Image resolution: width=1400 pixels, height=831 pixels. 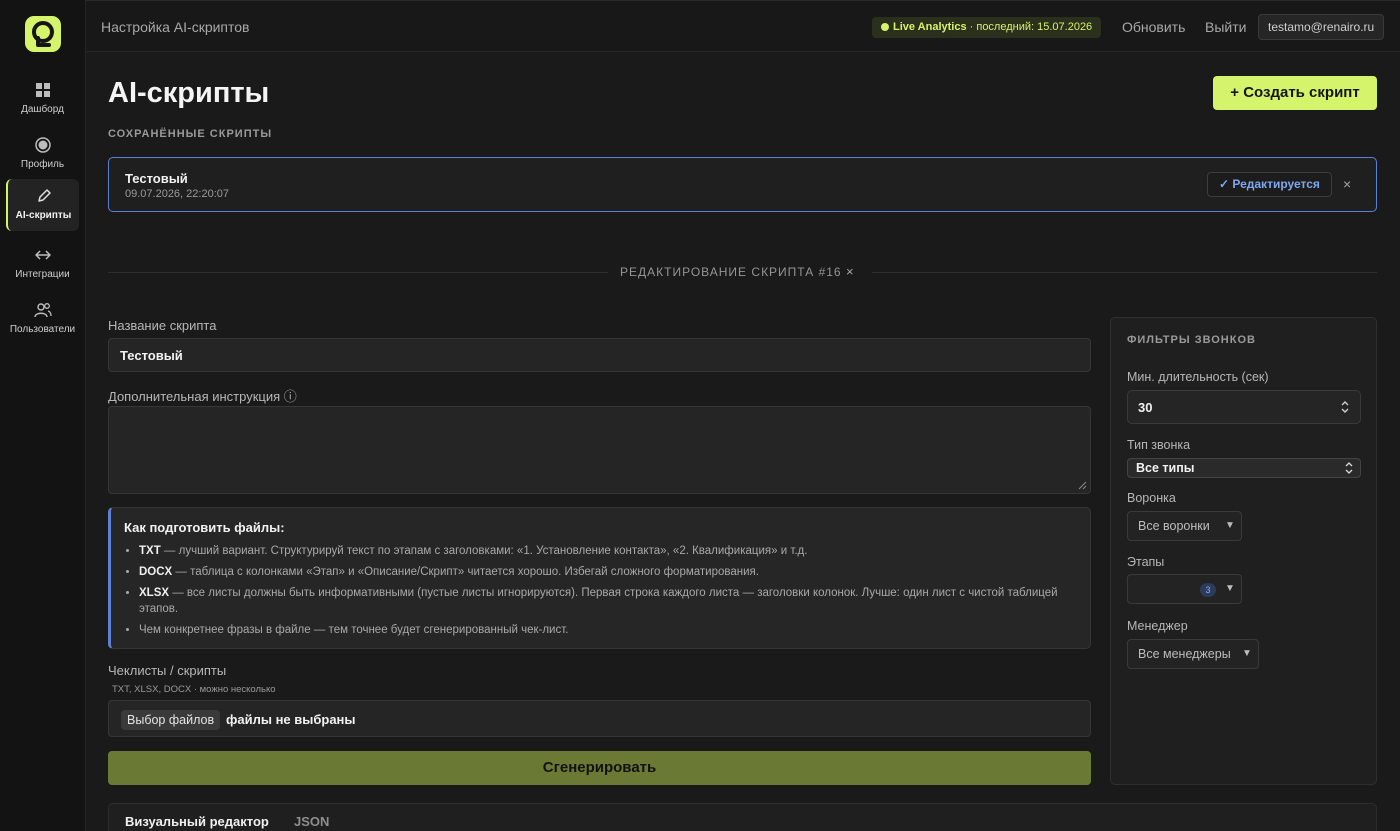 I want to click on filters-caption: ФИЛЬТРЫ ЗВОНКОВ, so click(x=1191, y=340).